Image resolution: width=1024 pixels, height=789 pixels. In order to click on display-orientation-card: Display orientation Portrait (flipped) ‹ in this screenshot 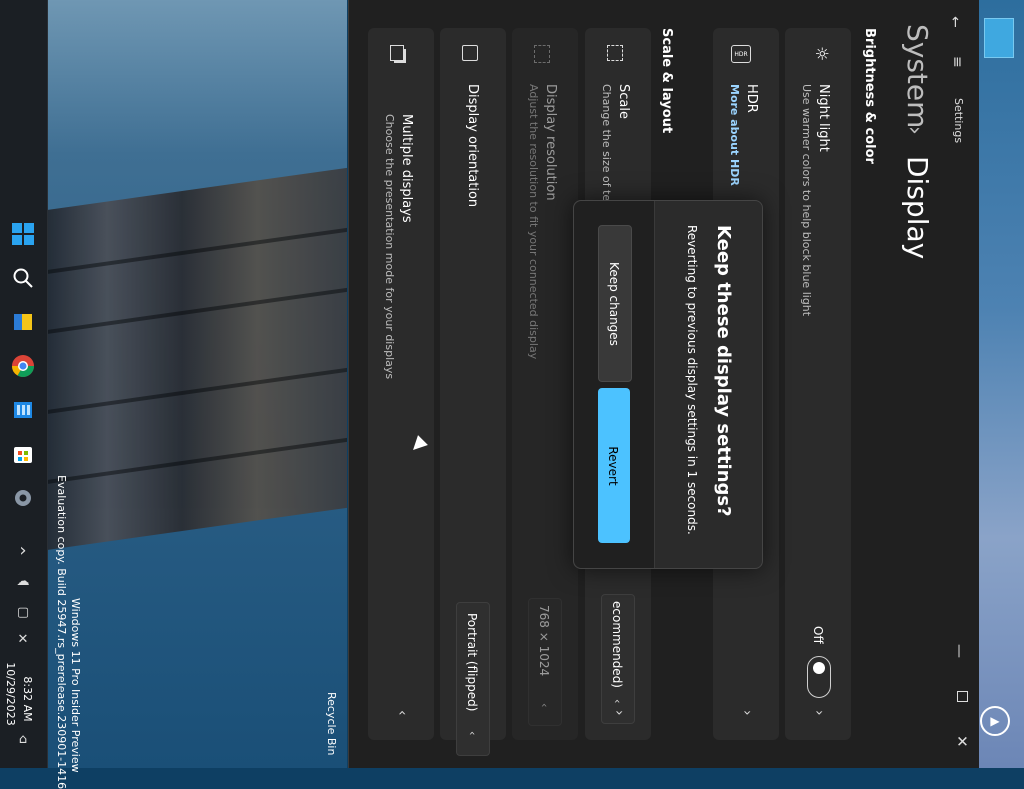, I will do `click(473, 392)`.